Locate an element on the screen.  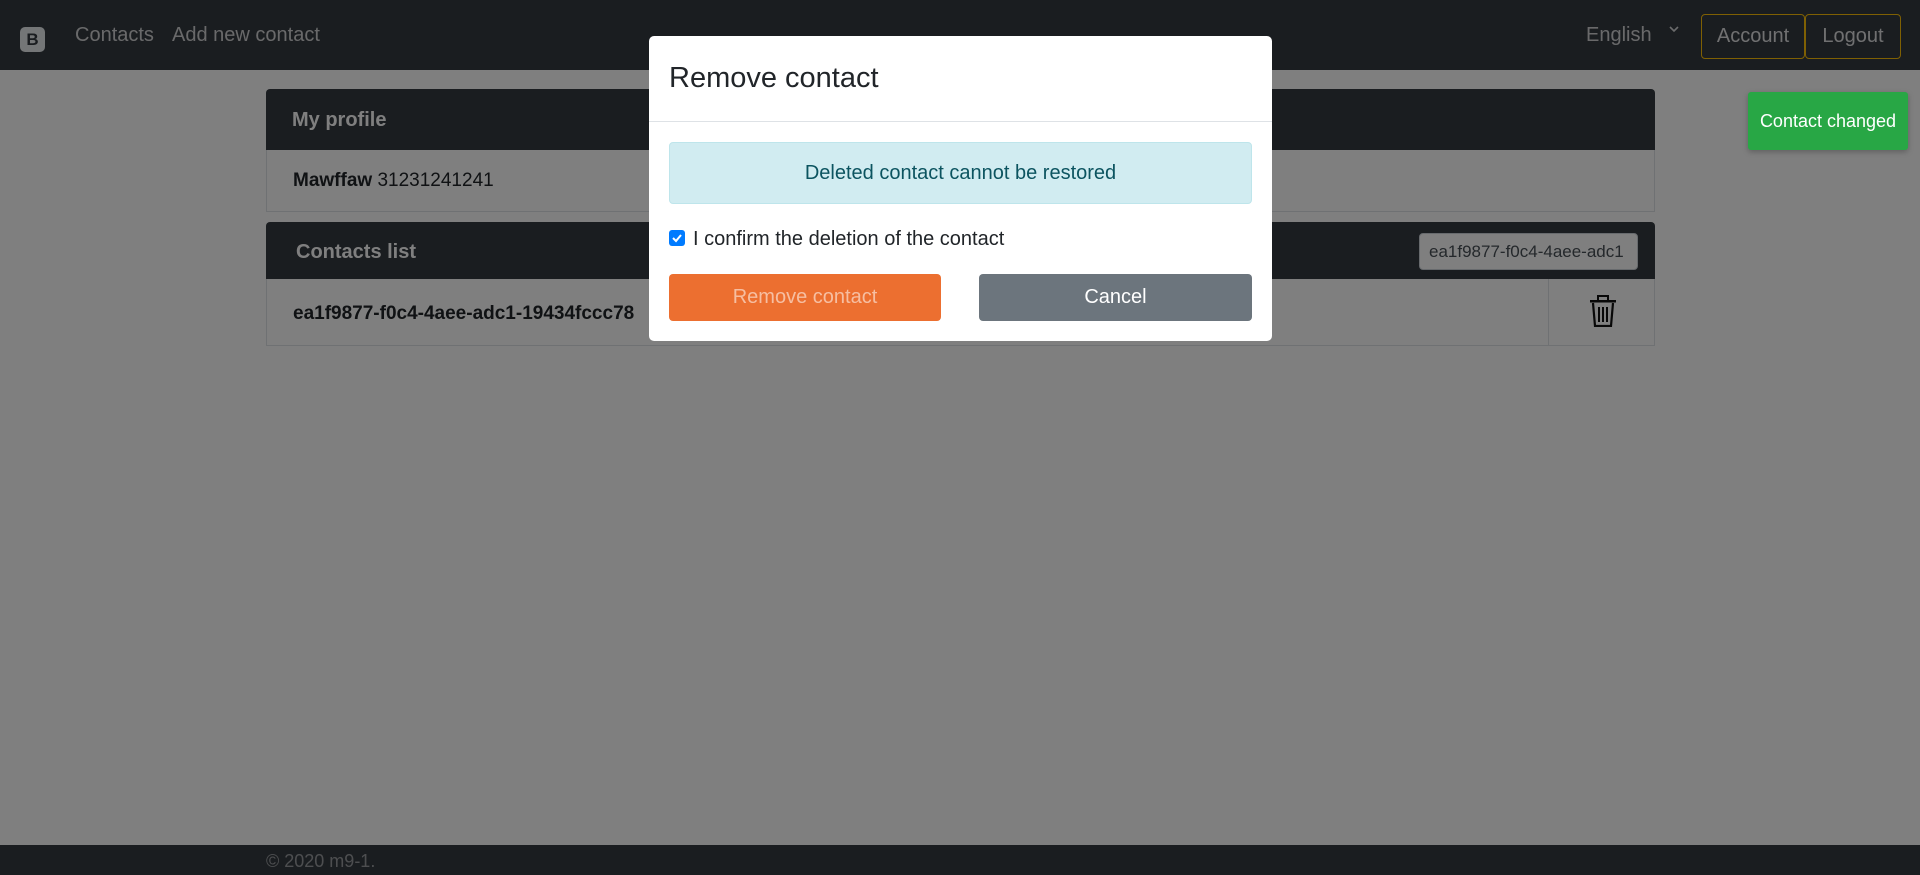
cancel-button: Cancel is located at coordinates (1115, 297).